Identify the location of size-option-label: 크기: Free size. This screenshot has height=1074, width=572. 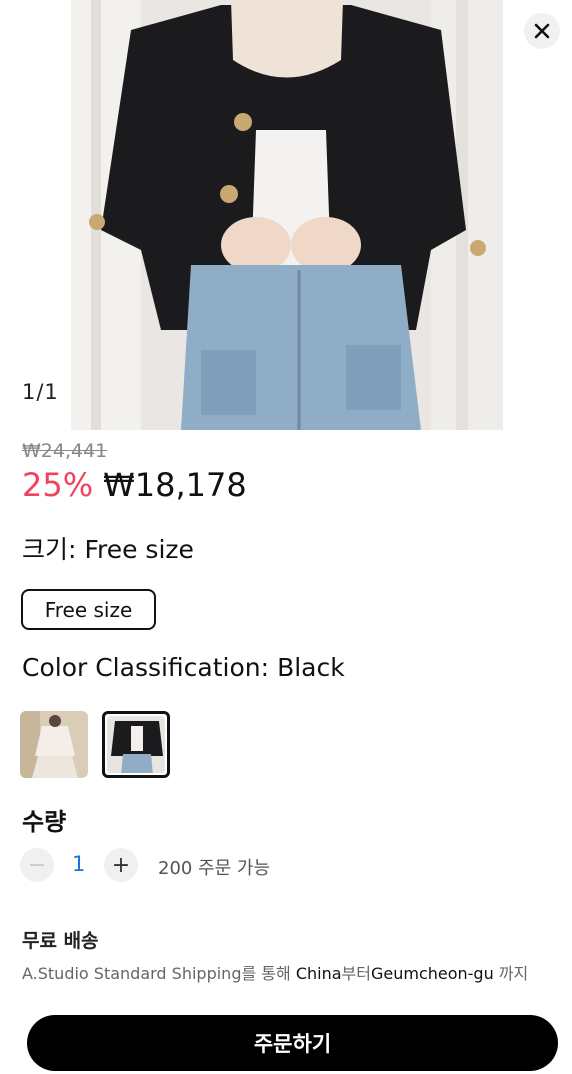
(108, 548).